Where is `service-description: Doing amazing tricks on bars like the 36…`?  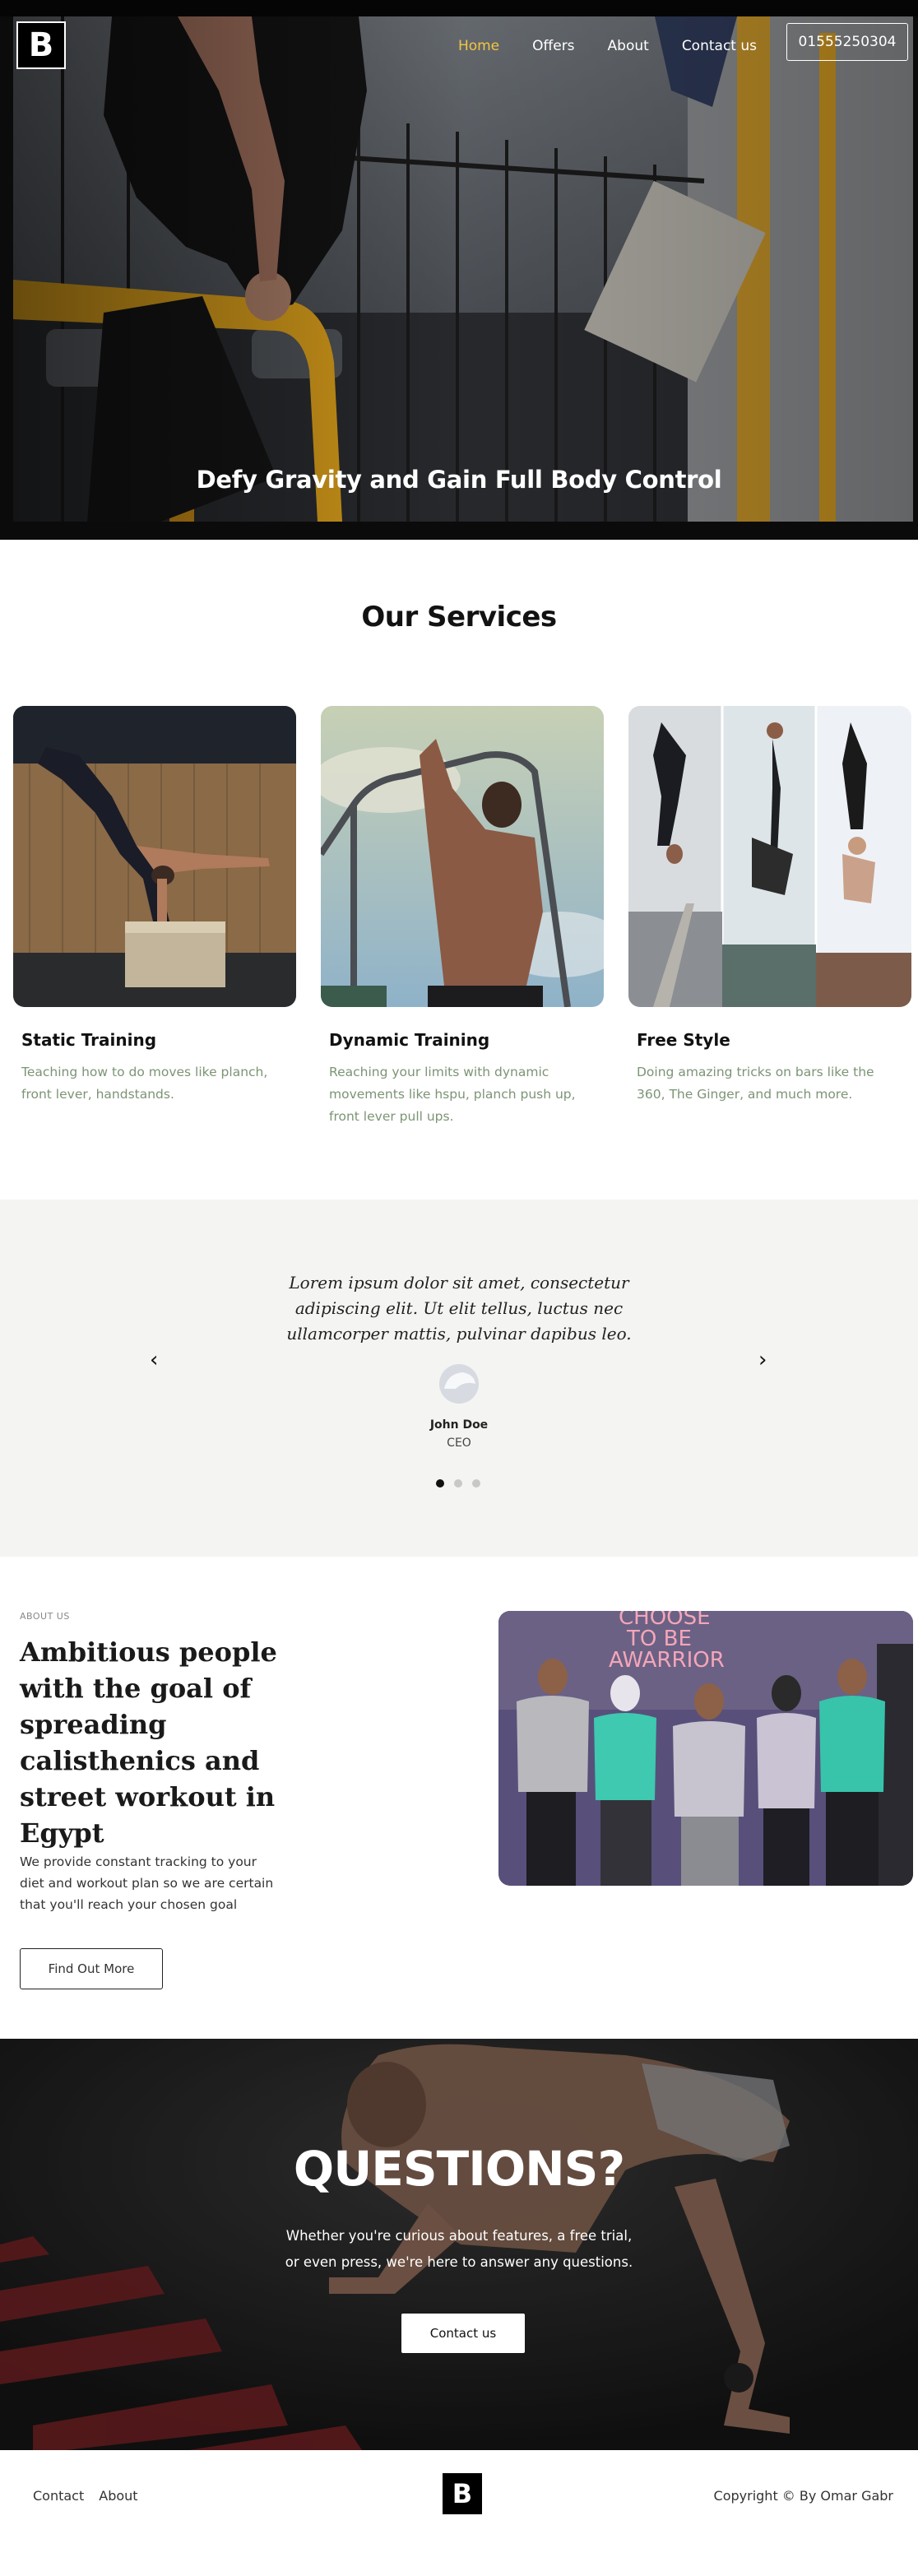 service-description: Doing amazing tricks on bars like the 36… is located at coordinates (755, 1083).